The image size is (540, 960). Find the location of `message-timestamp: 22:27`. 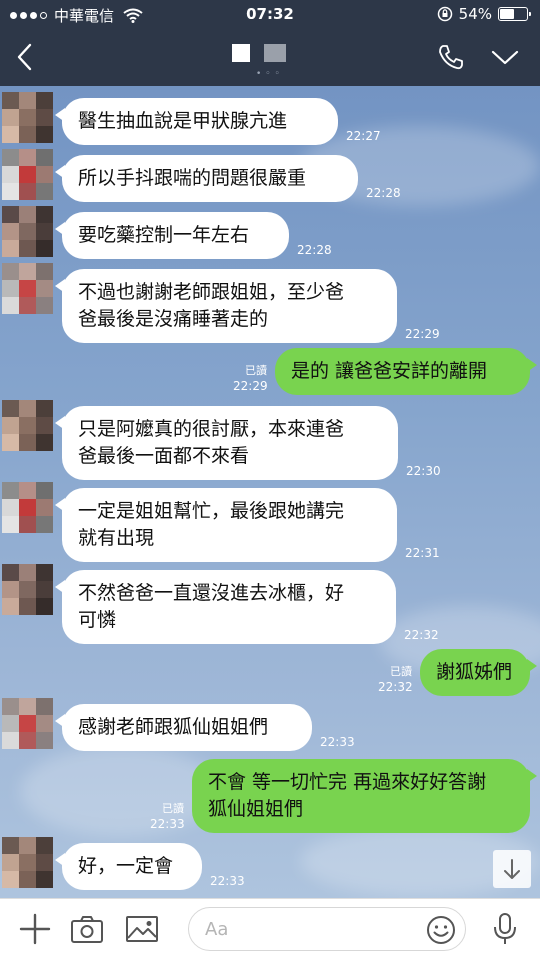

message-timestamp: 22:27 is located at coordinates (363, 136).